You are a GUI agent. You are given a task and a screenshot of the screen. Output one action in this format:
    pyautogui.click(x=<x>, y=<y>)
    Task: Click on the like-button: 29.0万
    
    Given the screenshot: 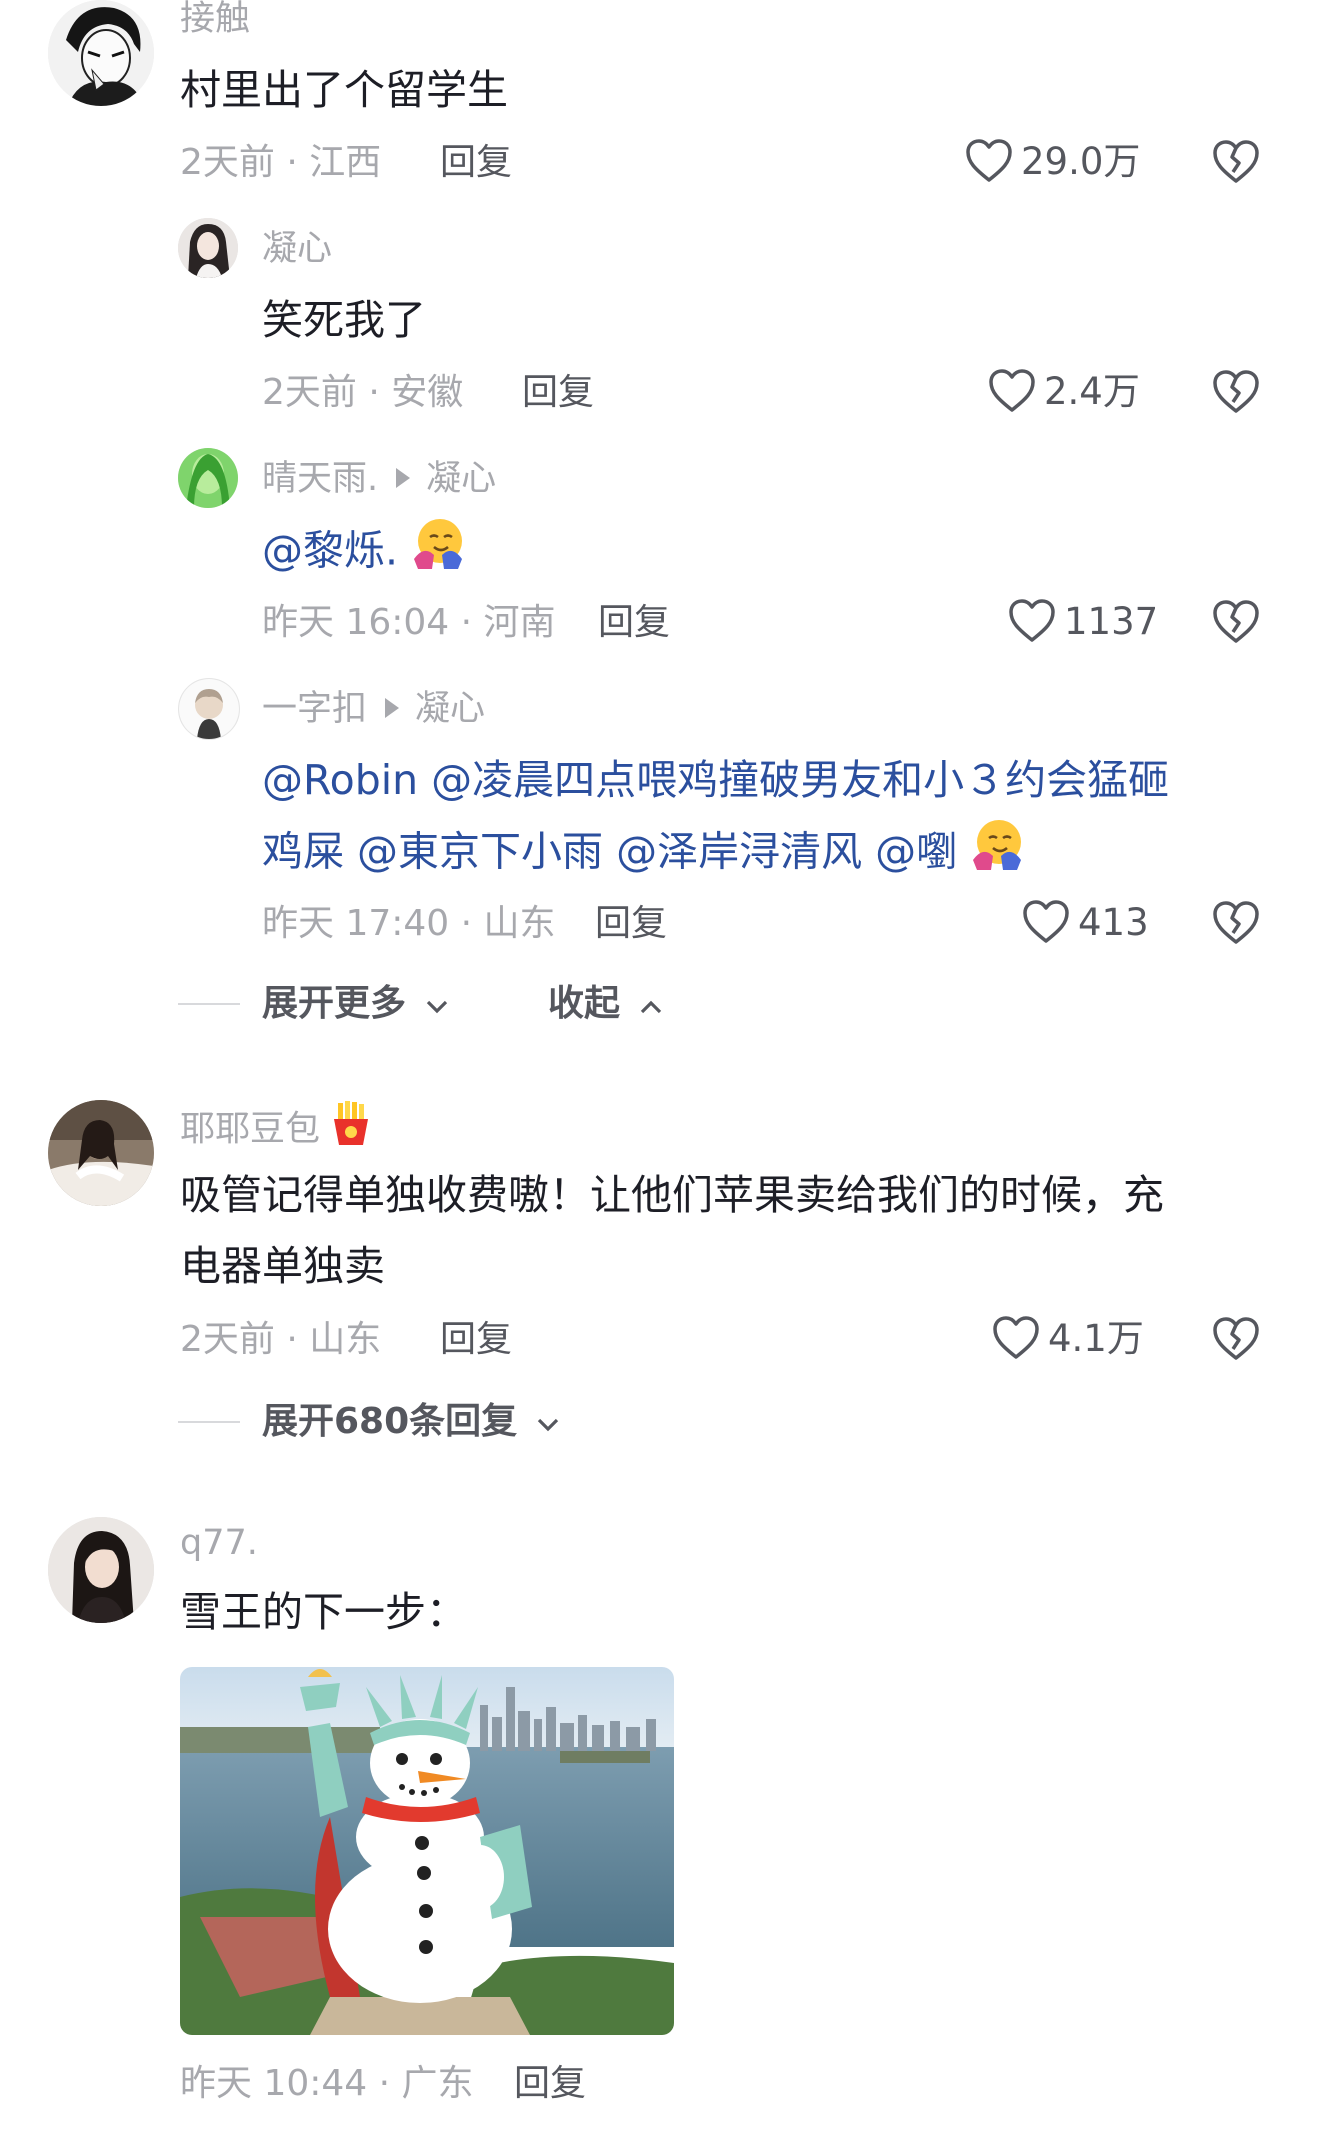 What is the action you would take?
    pyautogui.click(x=1052, y=161)
    